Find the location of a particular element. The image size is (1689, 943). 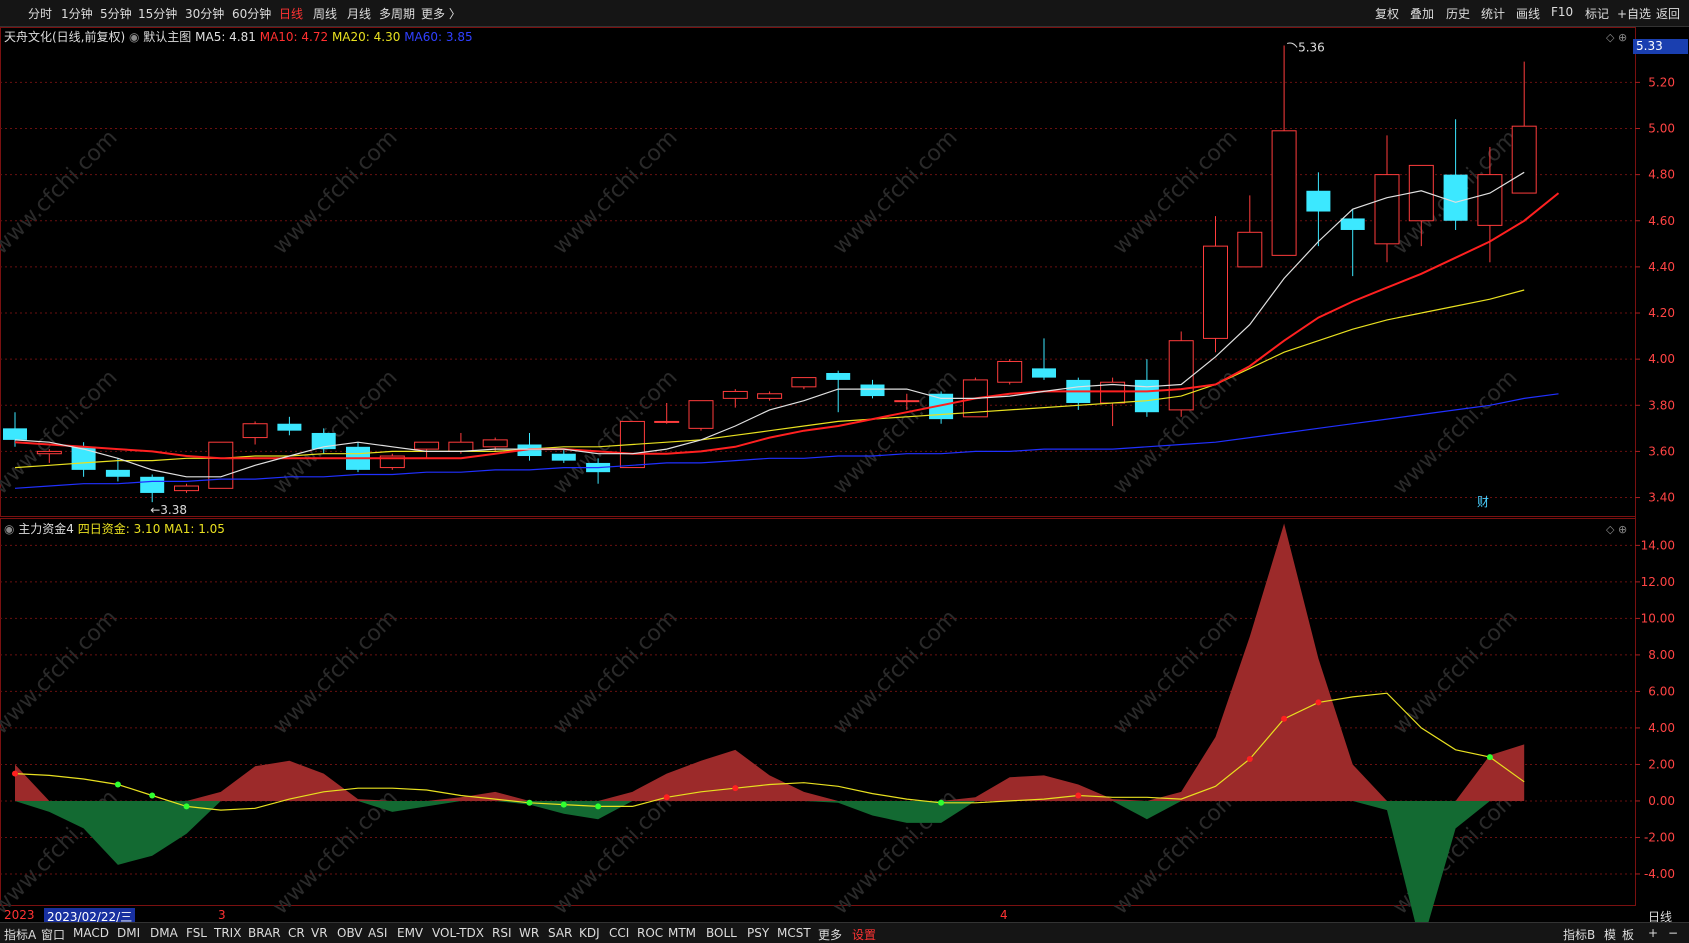

toolbar-right-0: 复权 is located at coordinates (1387, 13).